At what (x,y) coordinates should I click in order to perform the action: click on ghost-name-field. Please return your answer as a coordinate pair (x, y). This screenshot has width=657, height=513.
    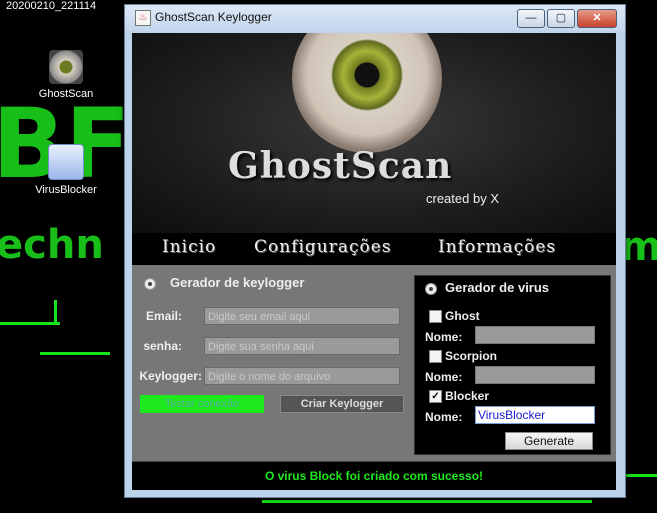
    Looking at the image, I should click on (535, 335).